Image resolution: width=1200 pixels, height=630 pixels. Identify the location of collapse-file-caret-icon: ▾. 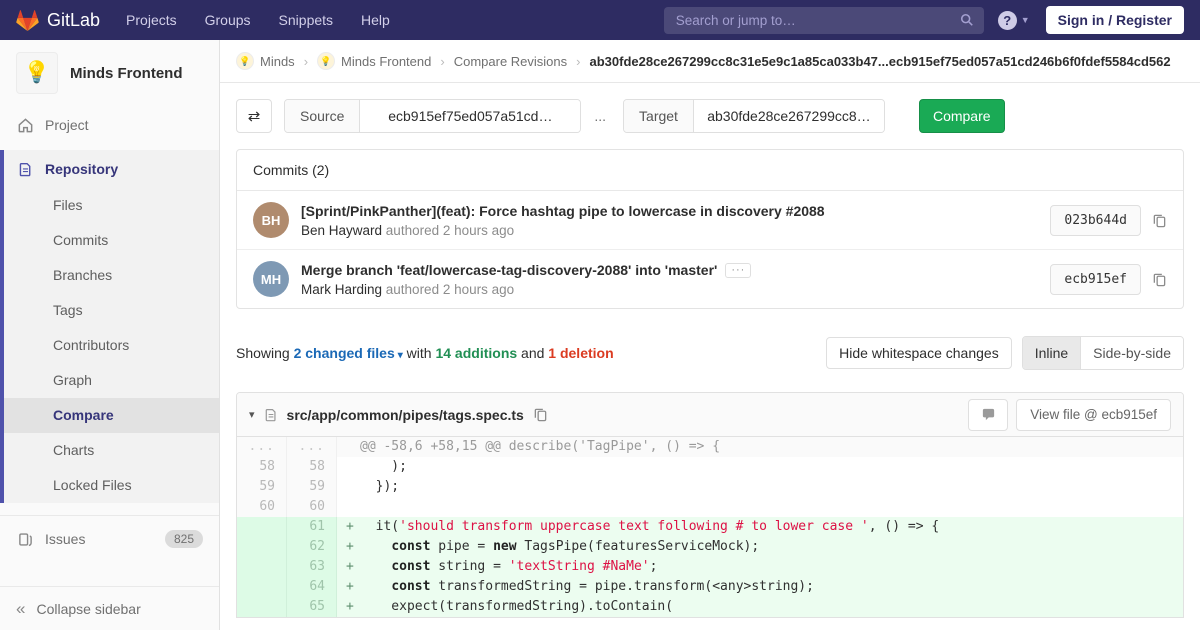
(252, 414).